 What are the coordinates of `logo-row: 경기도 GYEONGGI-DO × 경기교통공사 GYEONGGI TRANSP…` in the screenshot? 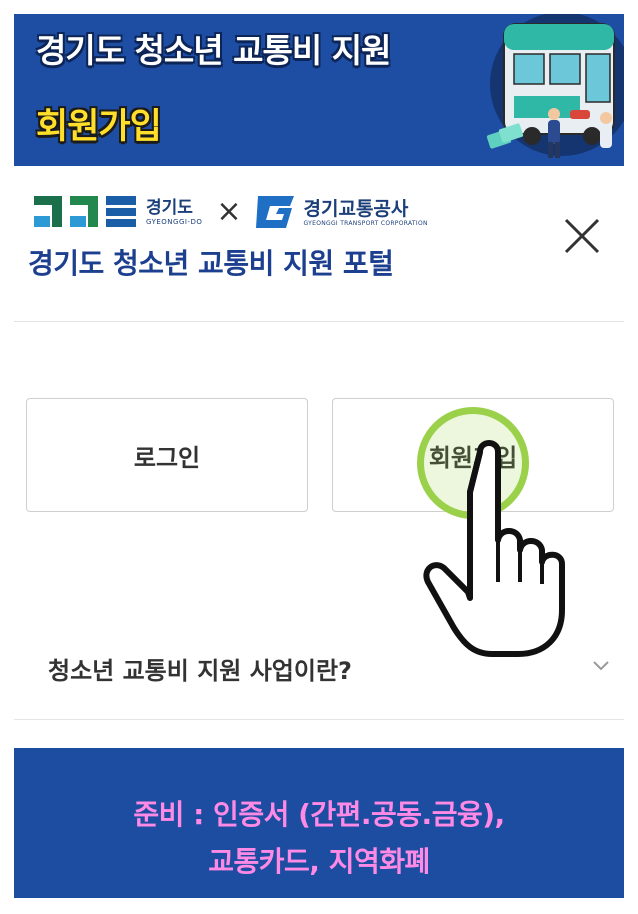 It's located at (231, 212).